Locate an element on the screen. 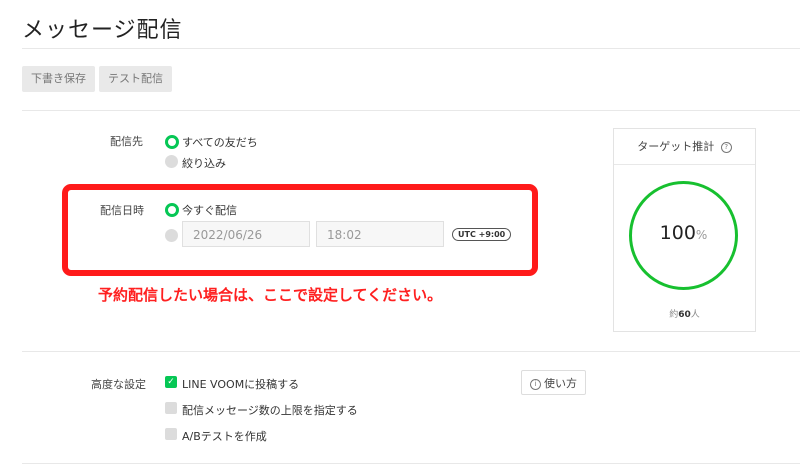  ab-test-label: A/Bテストを作成 is located at coordinates (224, 436).